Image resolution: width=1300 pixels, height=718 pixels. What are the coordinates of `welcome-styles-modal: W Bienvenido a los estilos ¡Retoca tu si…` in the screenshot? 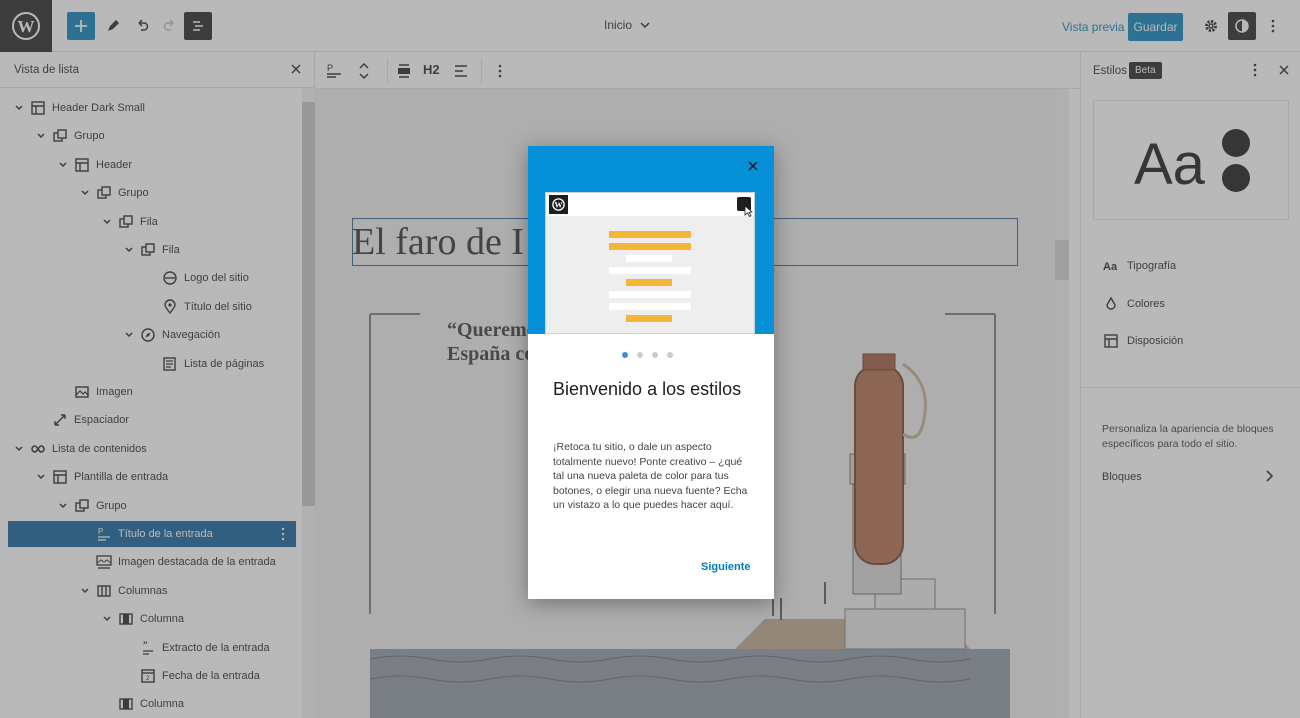 It's located at (651, 372).